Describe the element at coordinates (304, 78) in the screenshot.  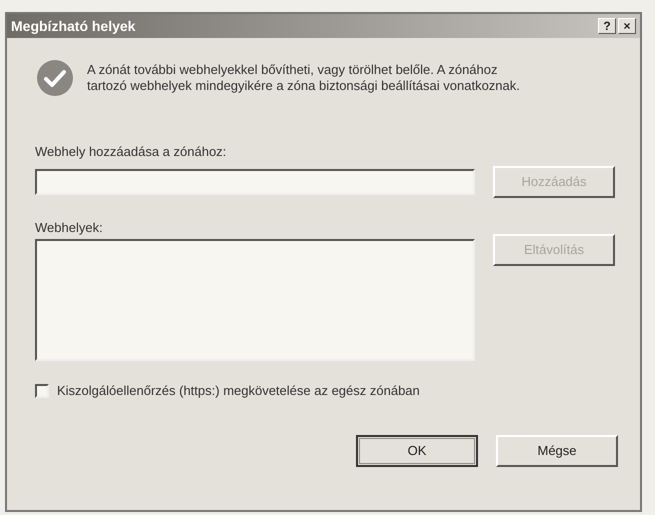
I see `intro-text: A zónát további webhelyekkel bővítheti, vagy törölhet belőle. A zónához tartozó webhelyek mindegyikére a zóna biztonsági beállításai vonatkoznak.` at that location.